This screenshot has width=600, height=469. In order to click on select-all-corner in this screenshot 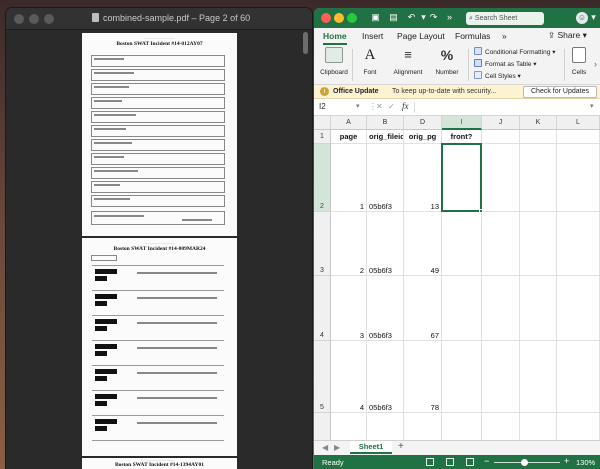, I will do `click(322, 123)`.